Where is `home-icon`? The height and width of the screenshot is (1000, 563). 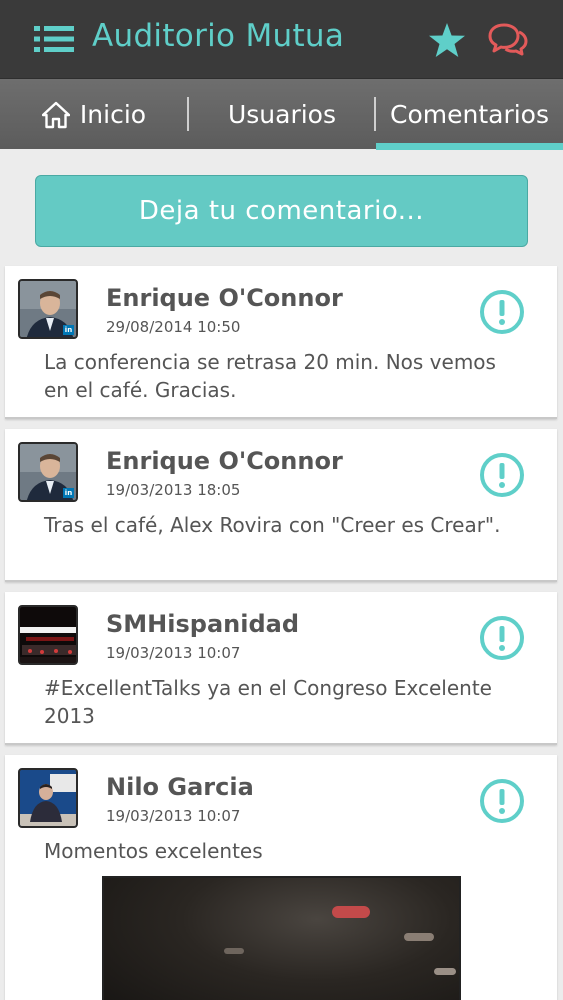 home-icon is located at coordinates (55, 114).